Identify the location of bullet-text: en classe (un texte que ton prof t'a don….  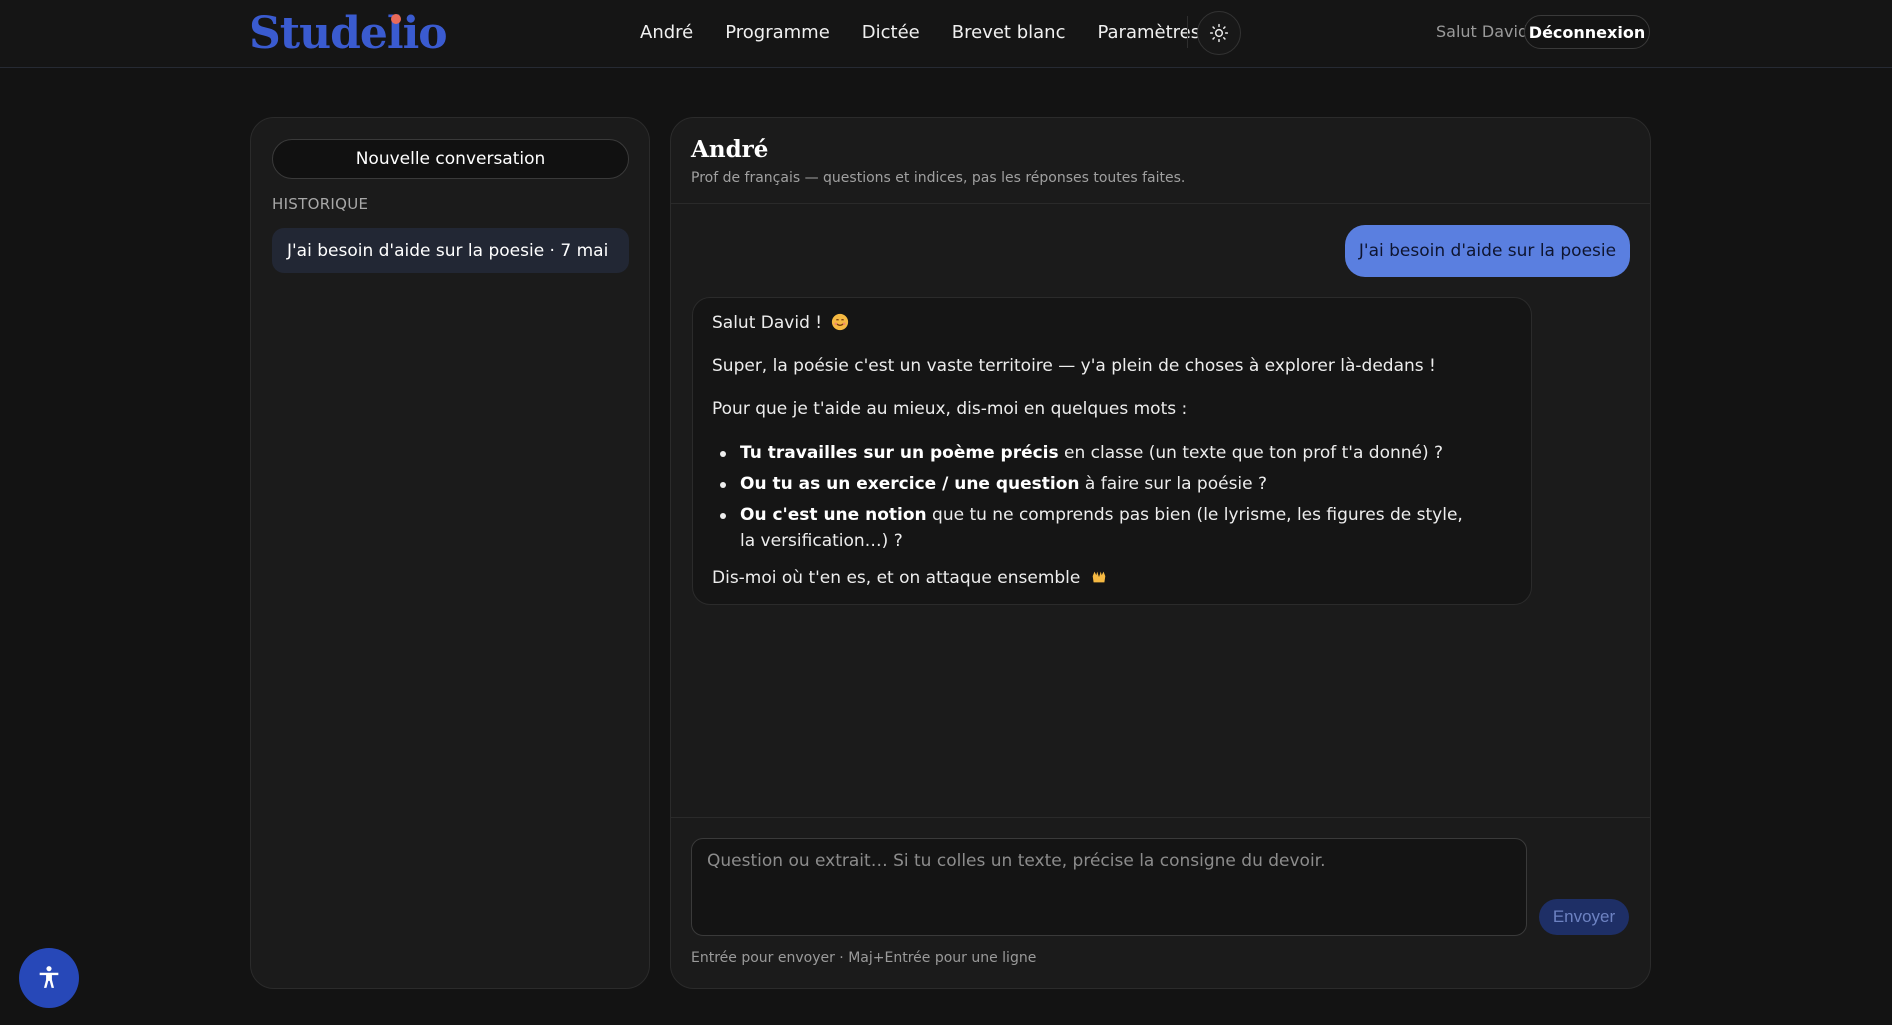
(1251, 453).